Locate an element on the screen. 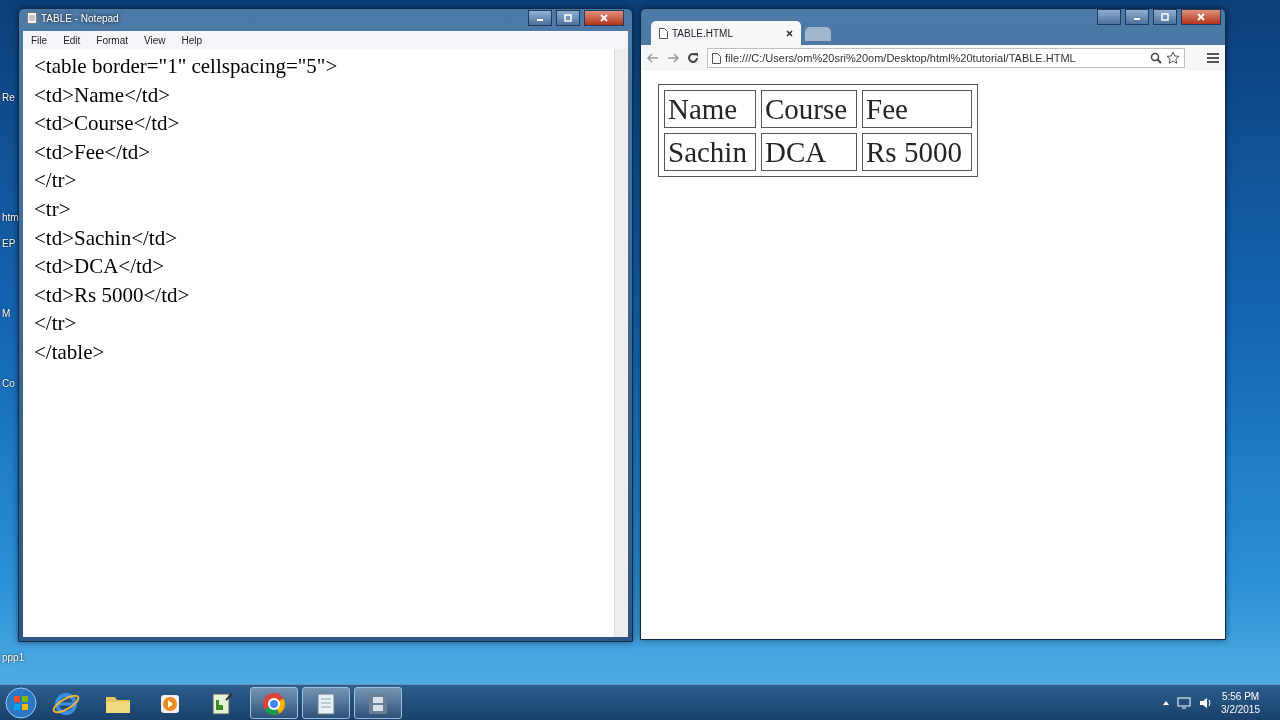 The height and width of the screenshot is (720, 1280). desktop-icon-label: EP is located at coordinates (9, 243).